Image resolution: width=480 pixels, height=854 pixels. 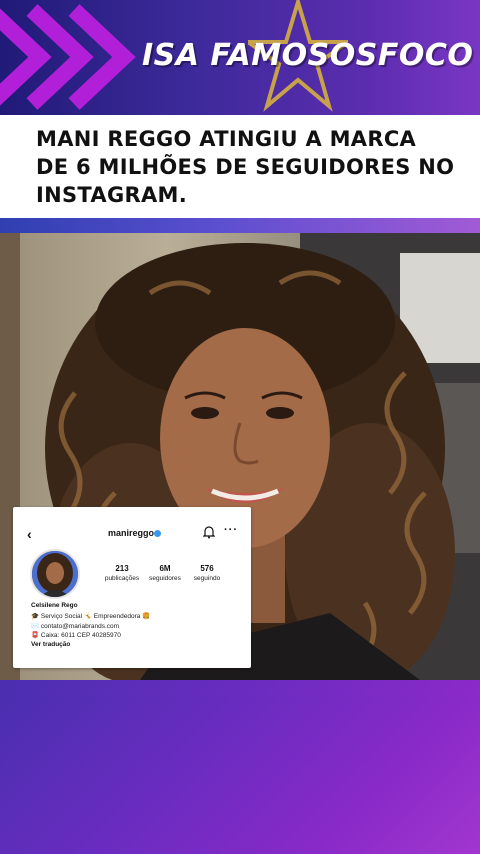 What do you see at coordinates (240, 225) in the screenshot?
I see `divider-stripe-top` at bounding box center [240, 225].